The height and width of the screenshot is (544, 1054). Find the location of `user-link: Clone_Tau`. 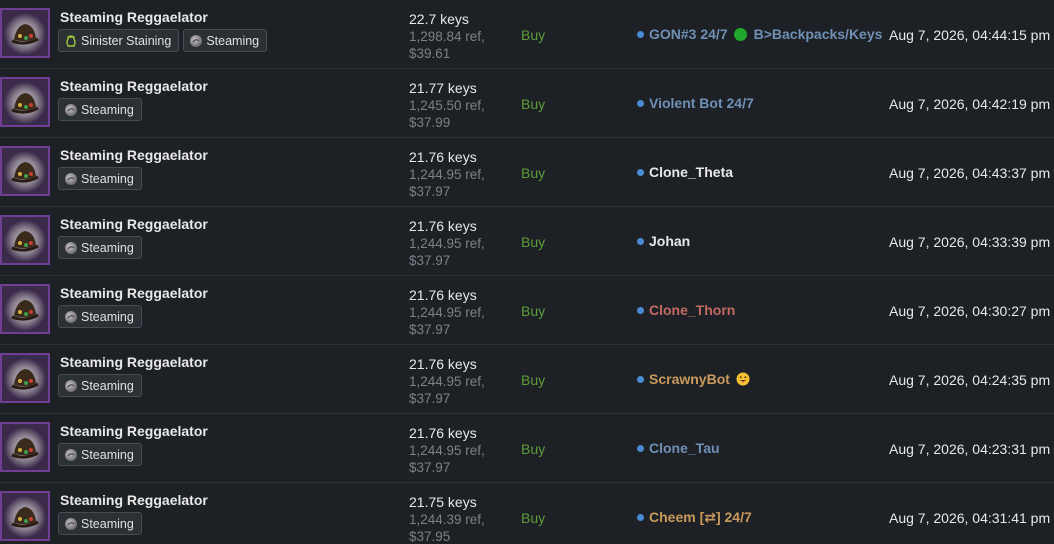

user-link: Clone_Tau is located at coordinates (678, 448).